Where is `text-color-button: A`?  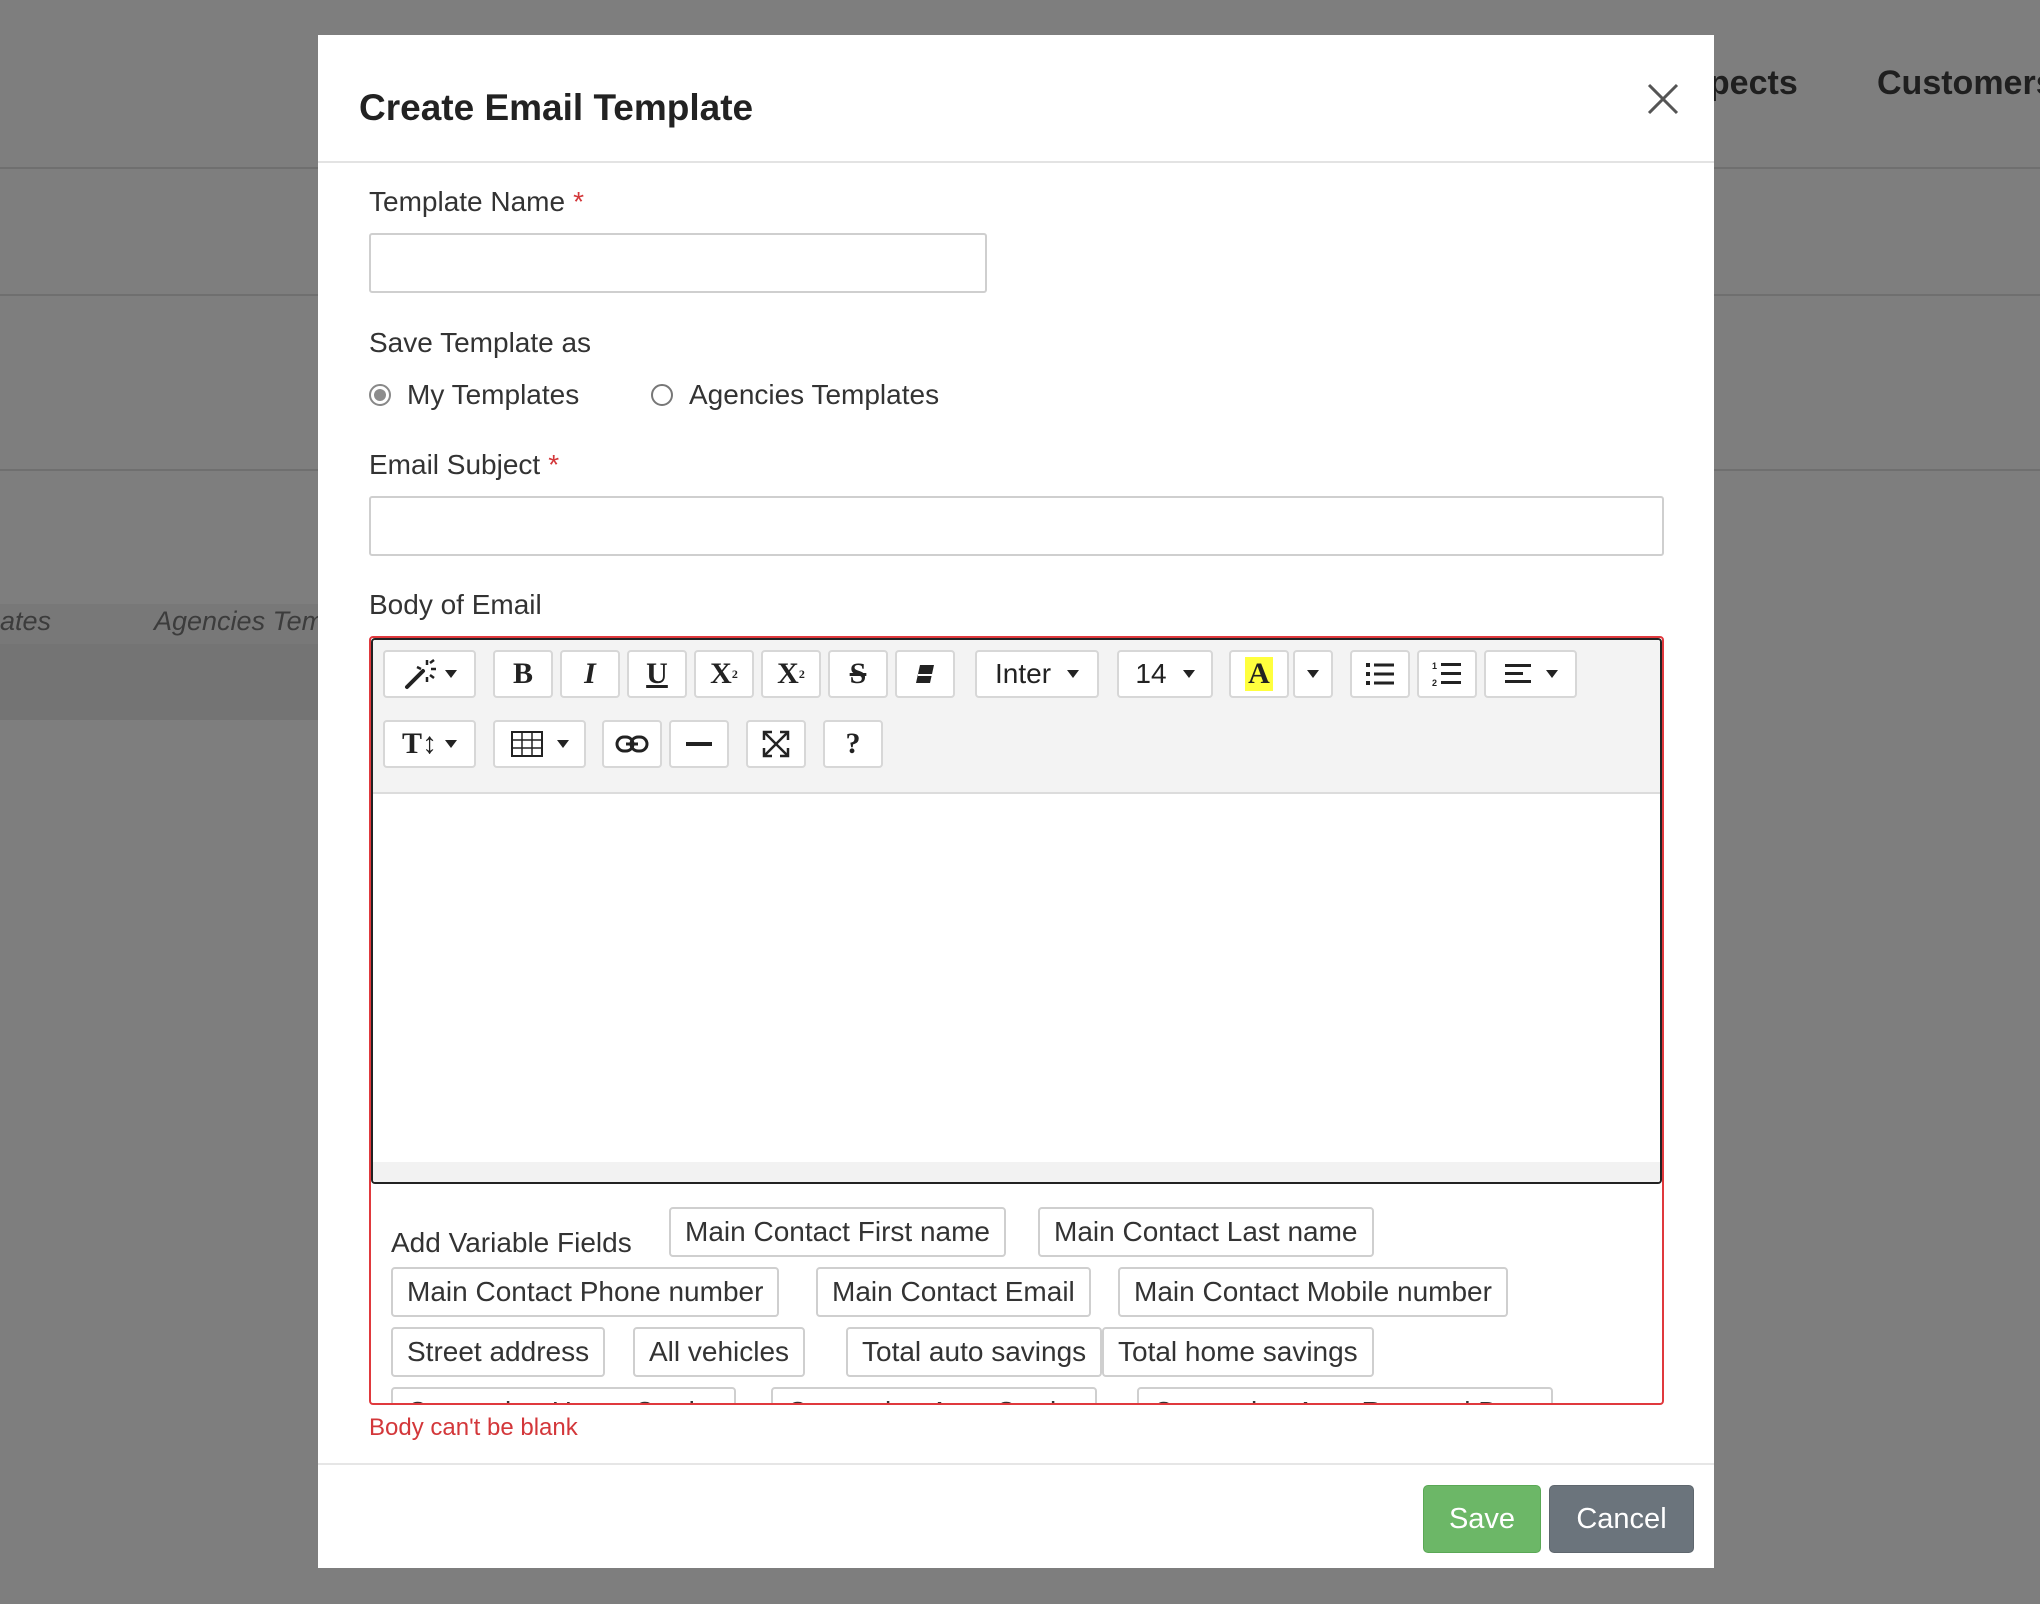
text-color-button: A is located at coordinates (1259, 674).